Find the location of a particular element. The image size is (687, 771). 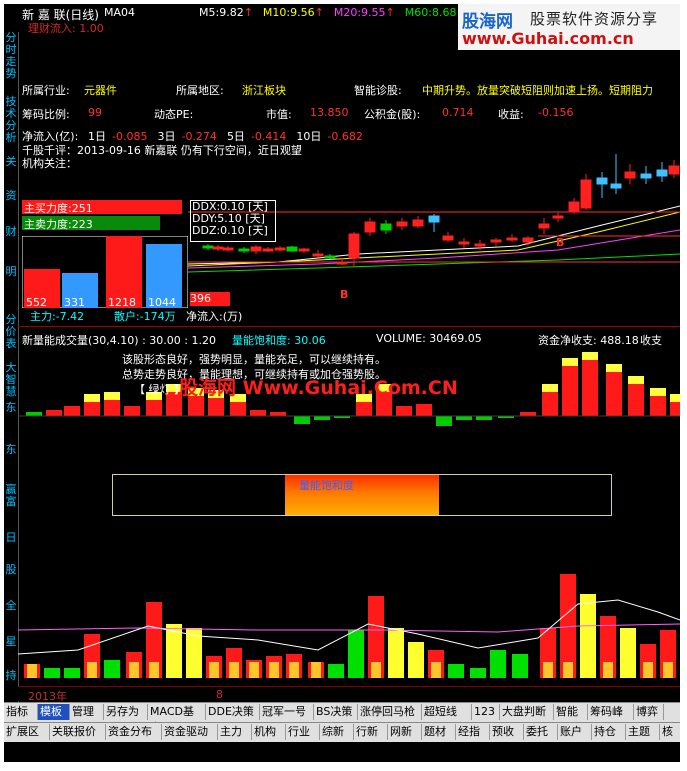

tab-8: 行新 is located at coordinates (371, 732).